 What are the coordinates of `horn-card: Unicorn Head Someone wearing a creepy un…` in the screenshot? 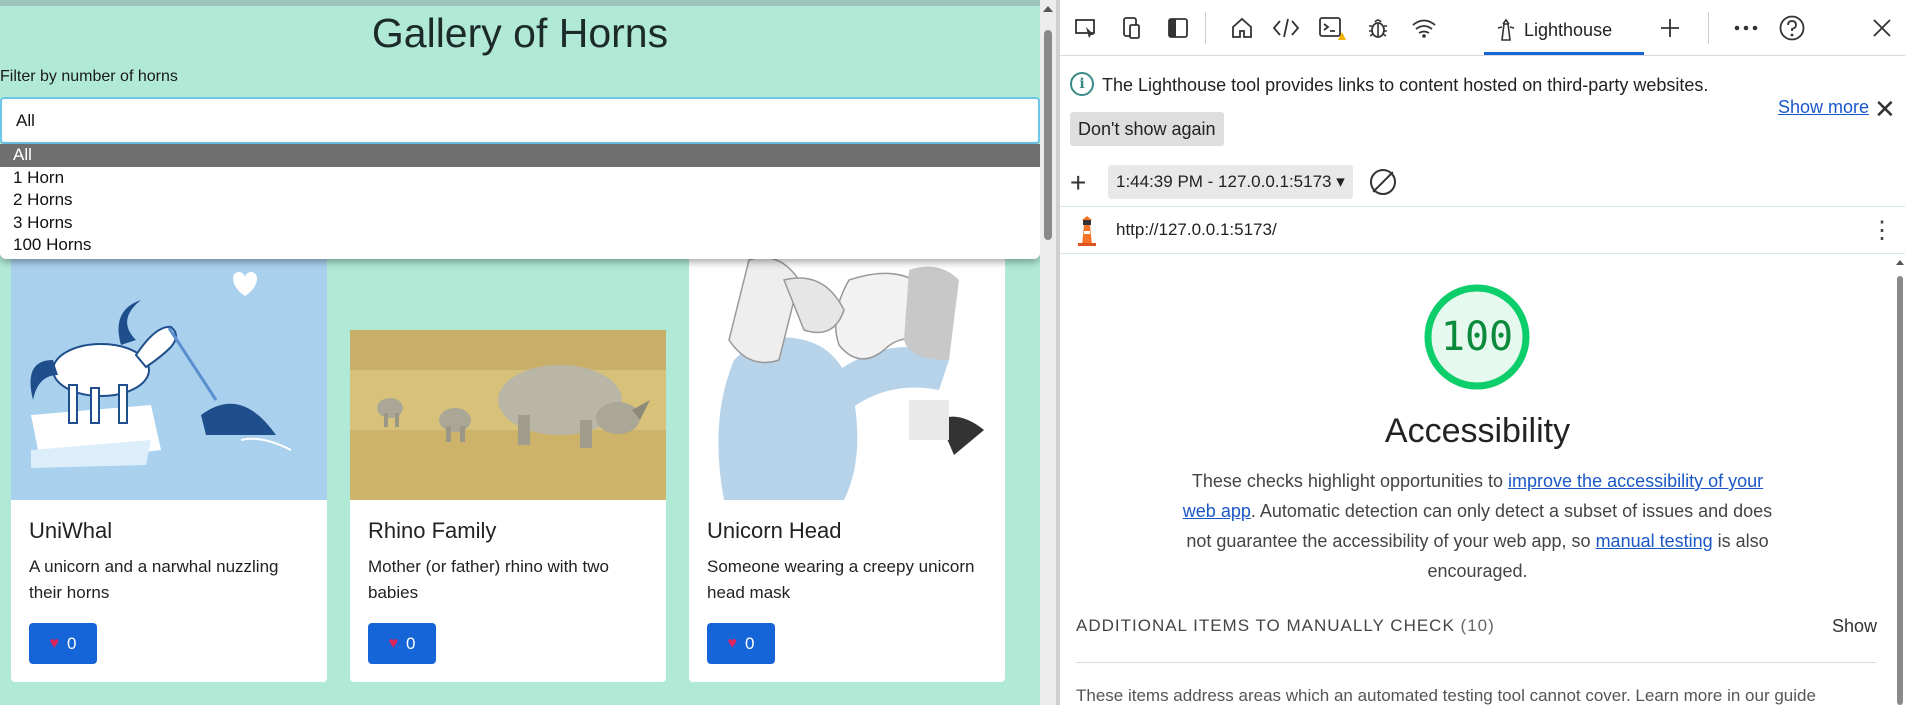 It's located at (847, 466).